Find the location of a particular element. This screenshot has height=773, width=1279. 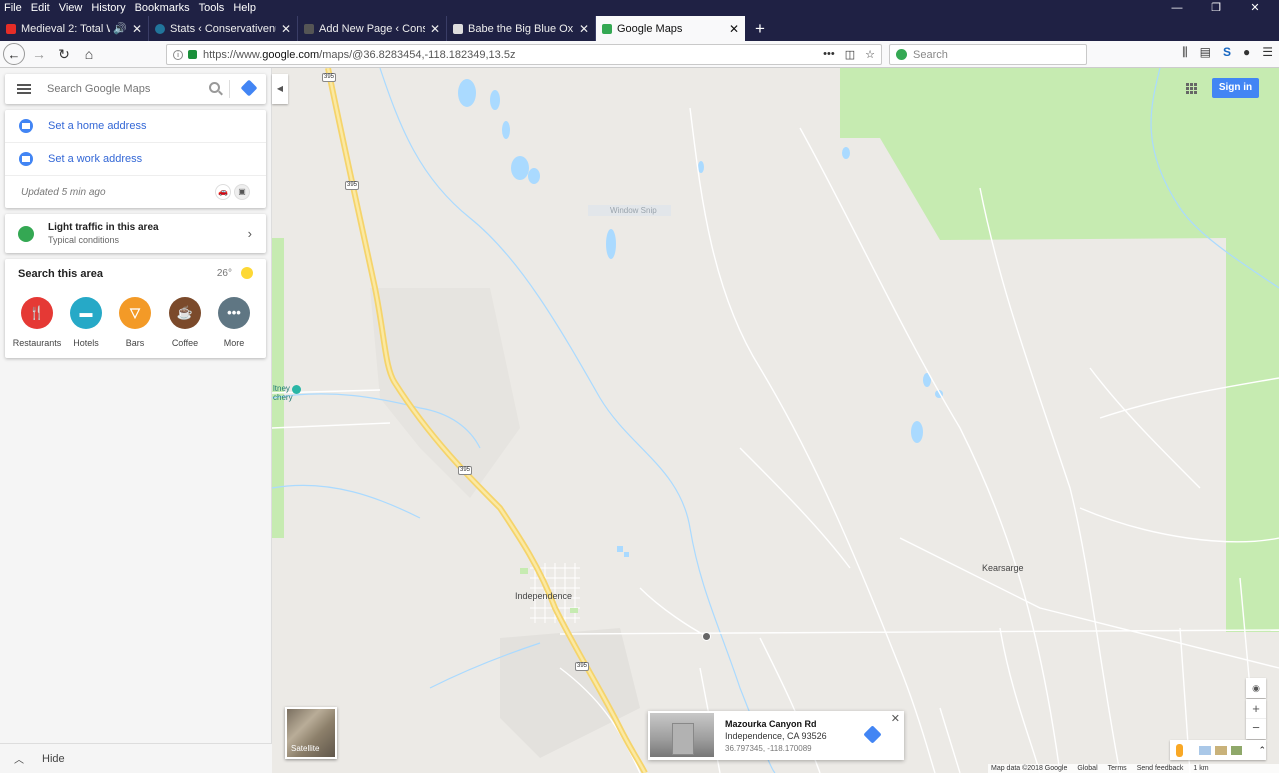

back-arrow-icon: ← is located at coordinates (14, 54).